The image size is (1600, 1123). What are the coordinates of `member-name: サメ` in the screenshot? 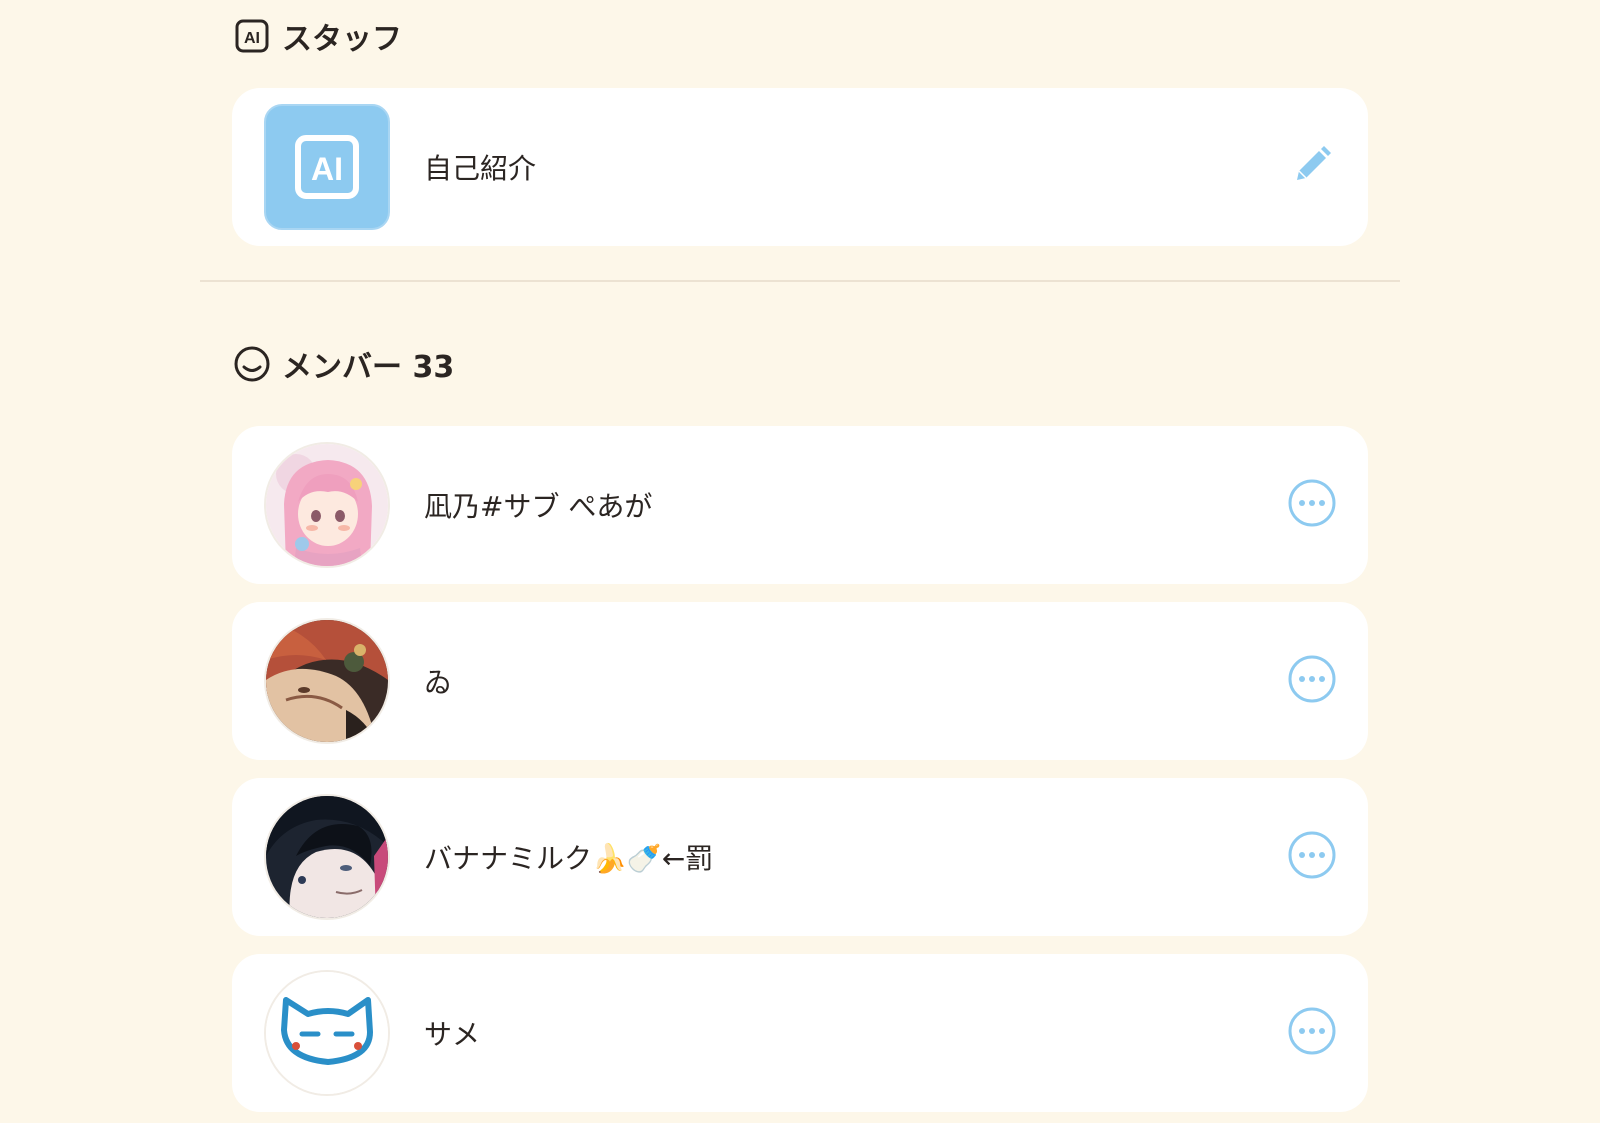 It's located at (452, 1034).